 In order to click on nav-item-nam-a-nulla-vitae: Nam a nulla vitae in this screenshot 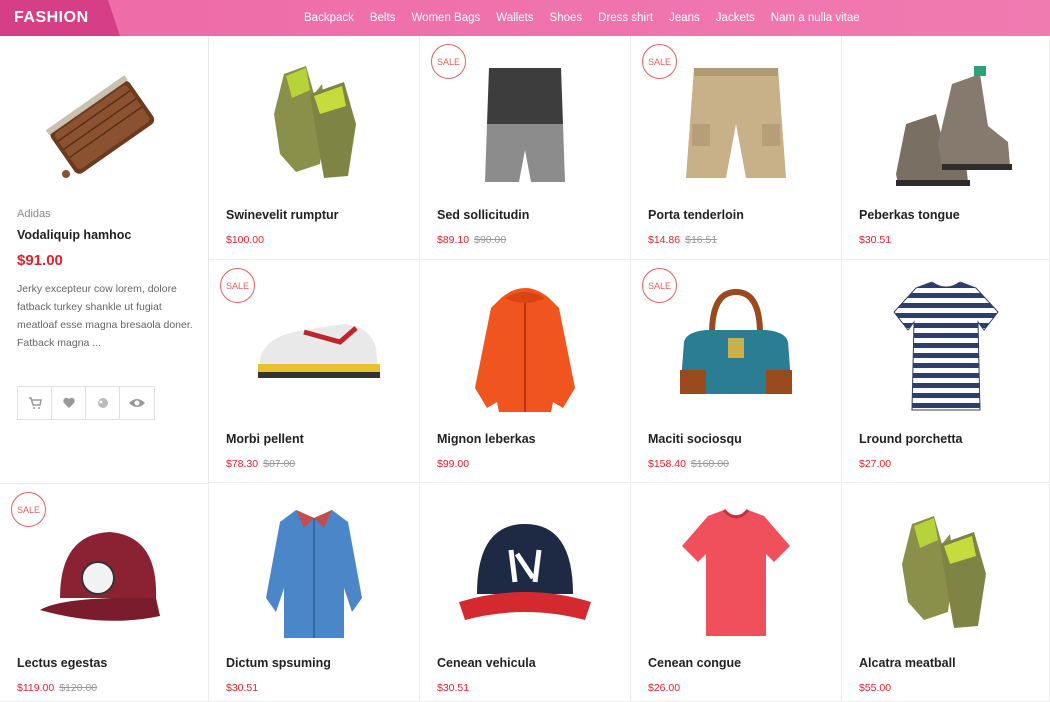, I will do `click(815, 18)`.